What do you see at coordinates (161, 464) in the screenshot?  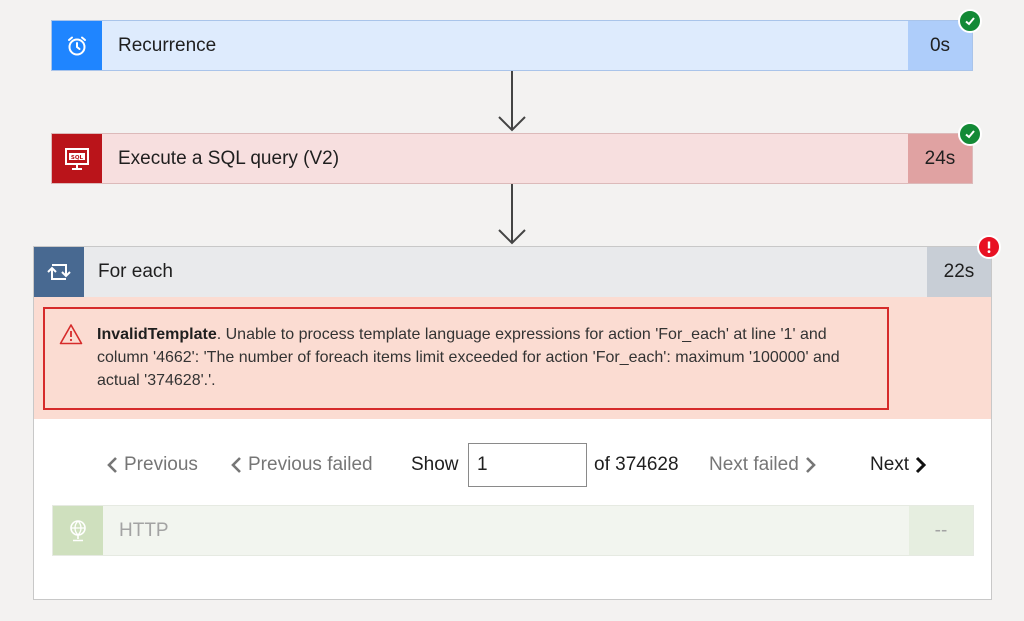 I see `previous-label: Previous` at bounding box center [161, 464].